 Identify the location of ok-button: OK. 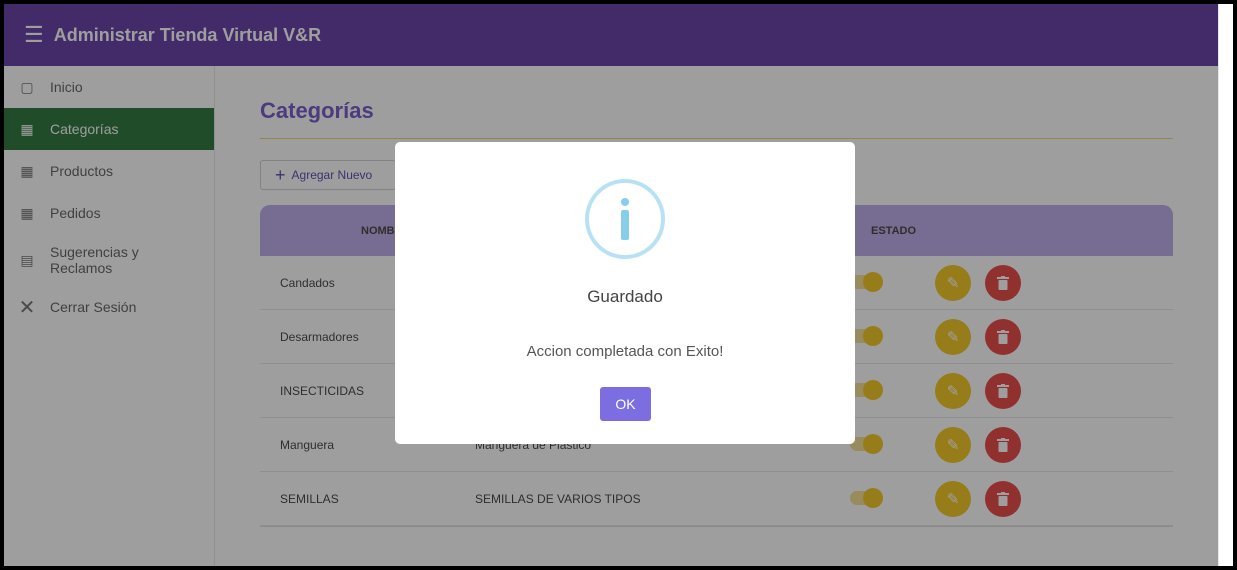
(625, 404).